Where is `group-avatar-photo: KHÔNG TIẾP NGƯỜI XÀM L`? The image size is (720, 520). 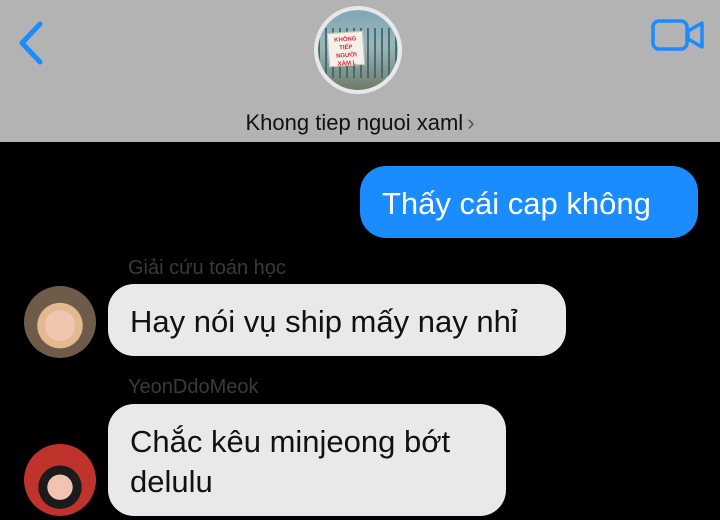 group-avatar-photo: KHÔNG TIẾP NGƯỜI XÀM L is located at coordinates (358, 50).